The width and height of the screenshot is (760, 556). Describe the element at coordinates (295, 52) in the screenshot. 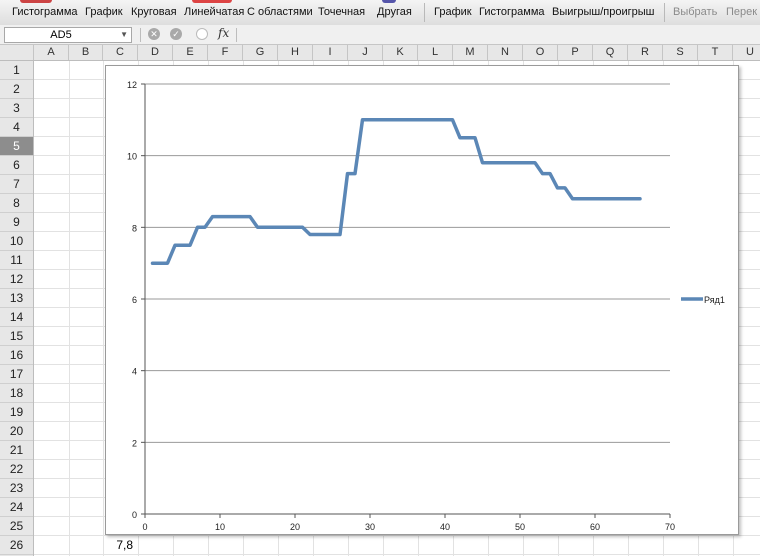

I see `column-header-H: H` at that location.